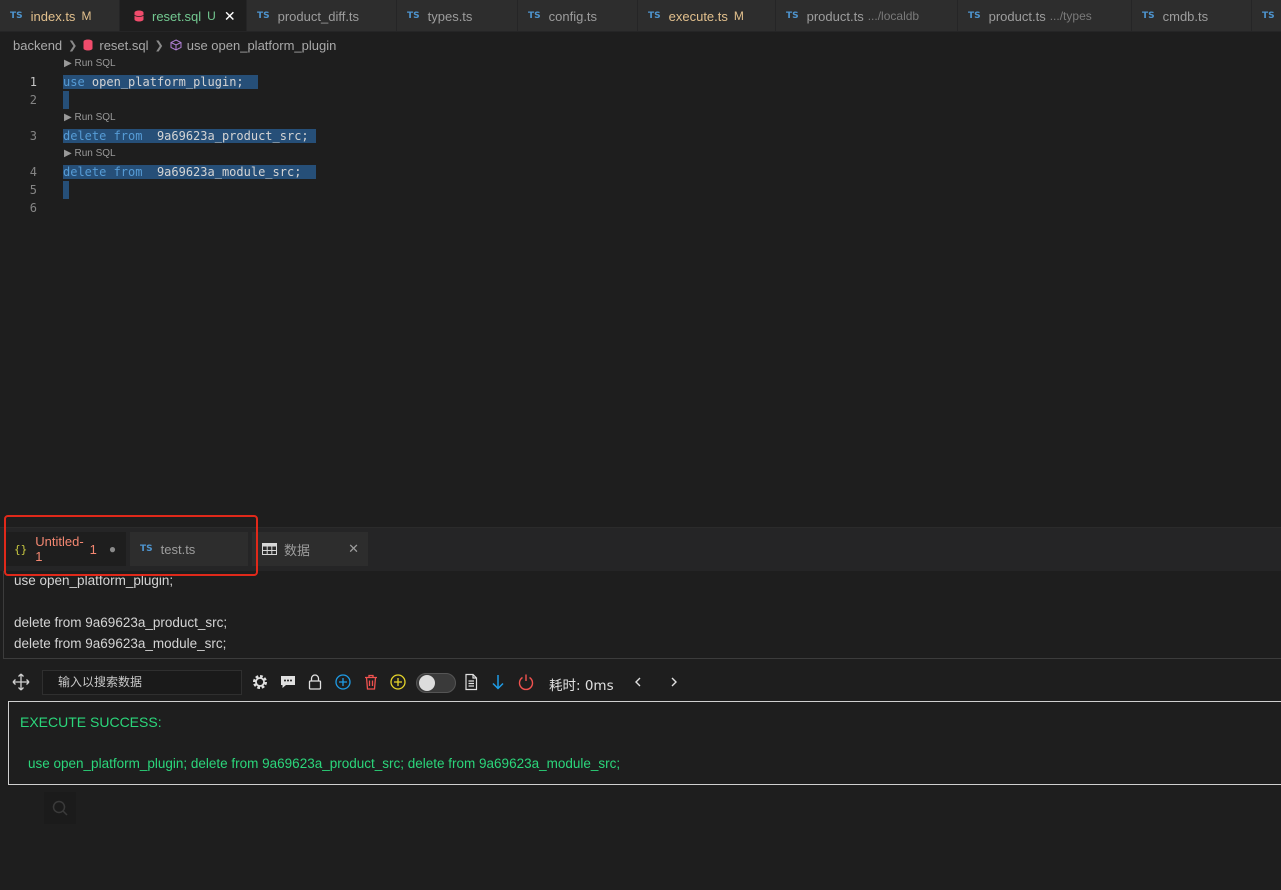 This screenshot has width=1281, height=890. Describe the element at coordinates (21, 682) in the screenshot. I see `move-icon` at that location.